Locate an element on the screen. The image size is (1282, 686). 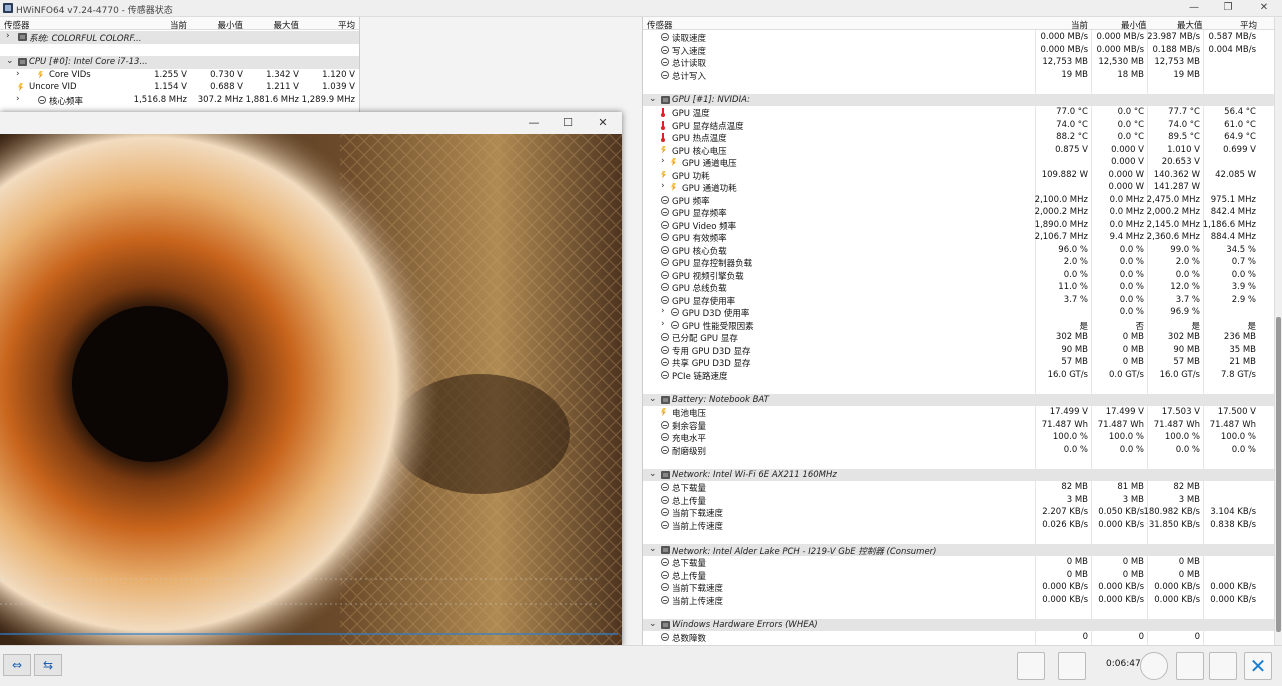
sensor-row: › GPU D3D 使用率 0.0 % 96.9 % is located at coordinates (958, 312).